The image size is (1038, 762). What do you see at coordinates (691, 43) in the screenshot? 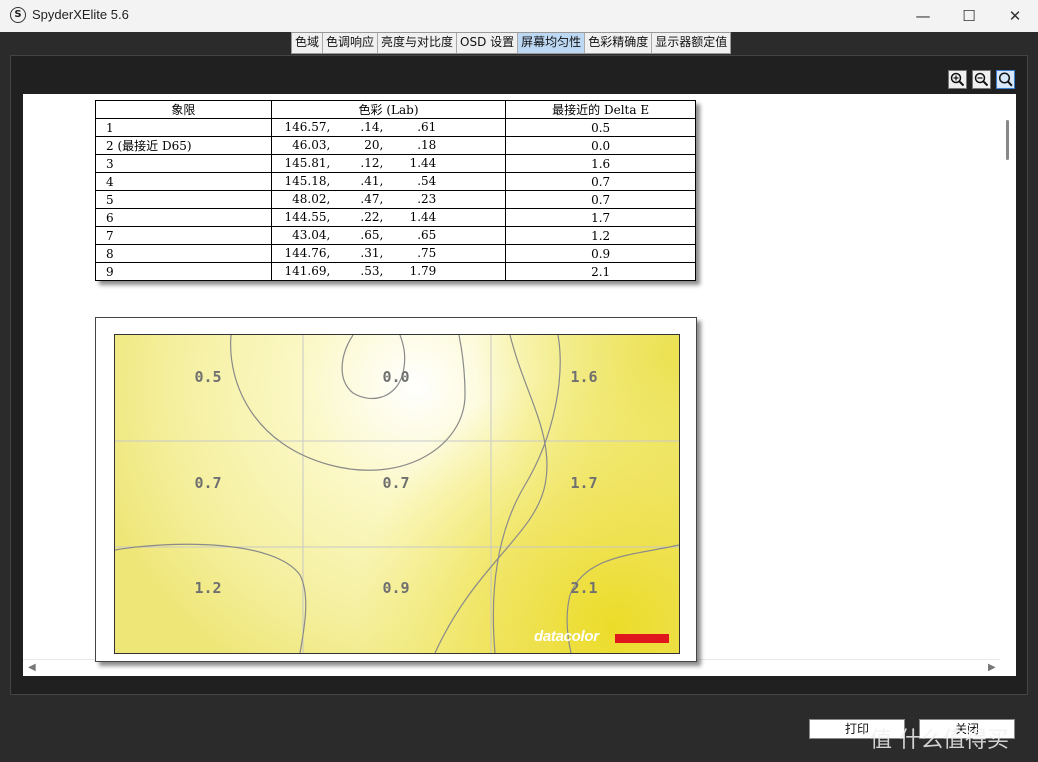
I see `tab-display-rating: 显示器额定值` at bounding box center [691, 43].